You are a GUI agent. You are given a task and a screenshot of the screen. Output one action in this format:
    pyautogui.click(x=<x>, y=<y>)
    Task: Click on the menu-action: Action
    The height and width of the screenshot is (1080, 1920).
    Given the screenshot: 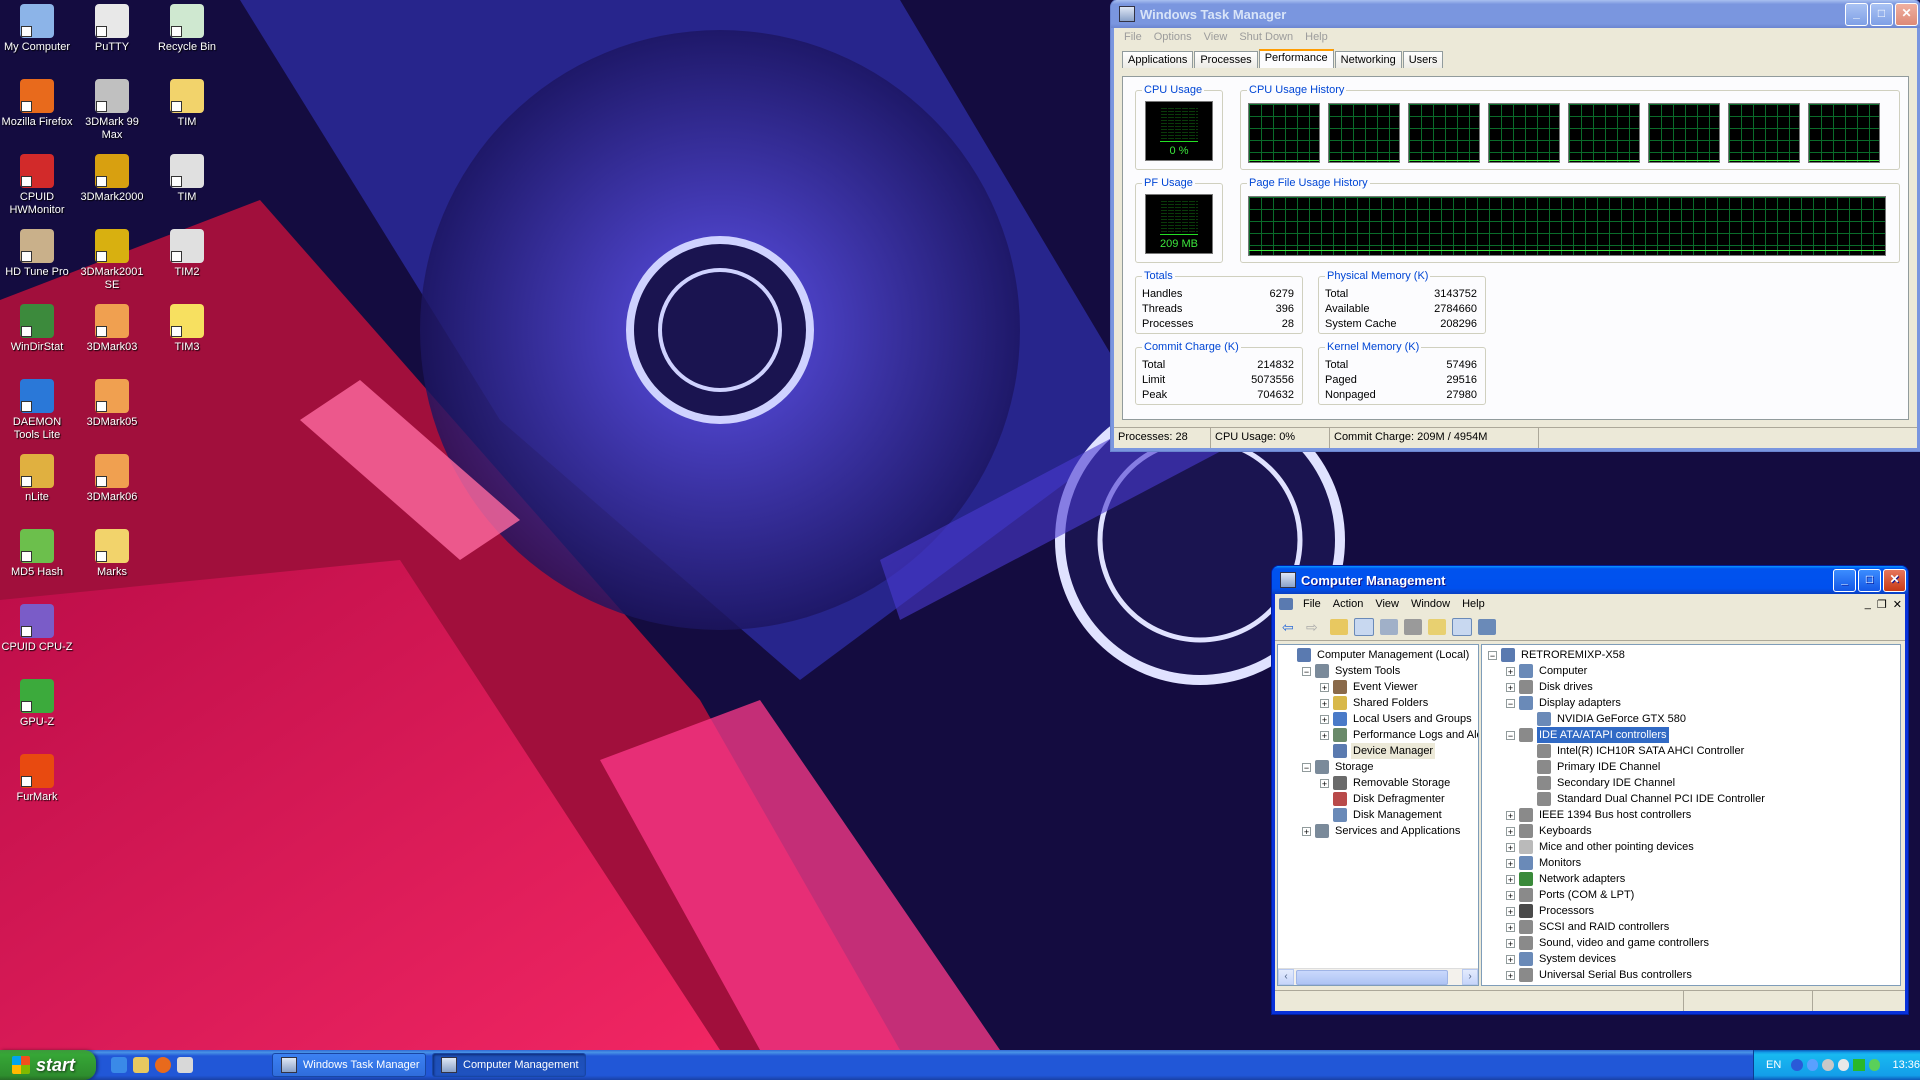 What is the action you would take?
    pyautogui.click(x=1348, y=604)
    